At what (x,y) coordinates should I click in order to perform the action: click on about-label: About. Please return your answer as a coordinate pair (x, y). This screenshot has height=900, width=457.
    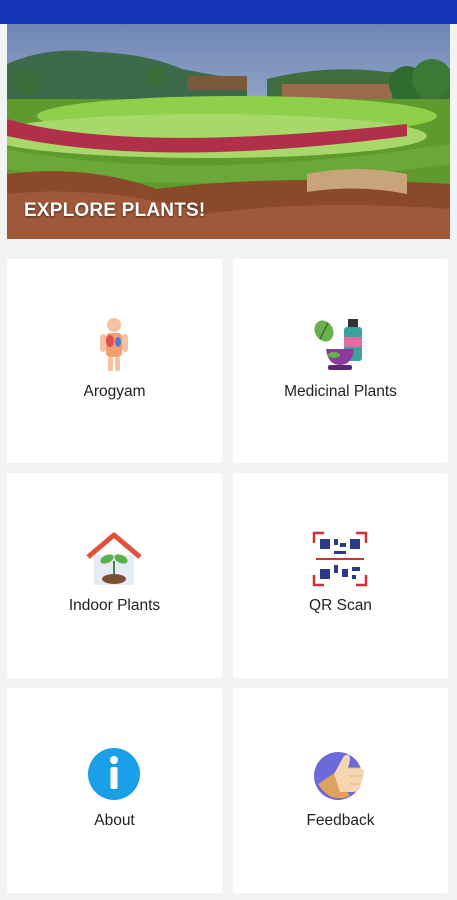
    Looking at the image, I should click on (114, 820).